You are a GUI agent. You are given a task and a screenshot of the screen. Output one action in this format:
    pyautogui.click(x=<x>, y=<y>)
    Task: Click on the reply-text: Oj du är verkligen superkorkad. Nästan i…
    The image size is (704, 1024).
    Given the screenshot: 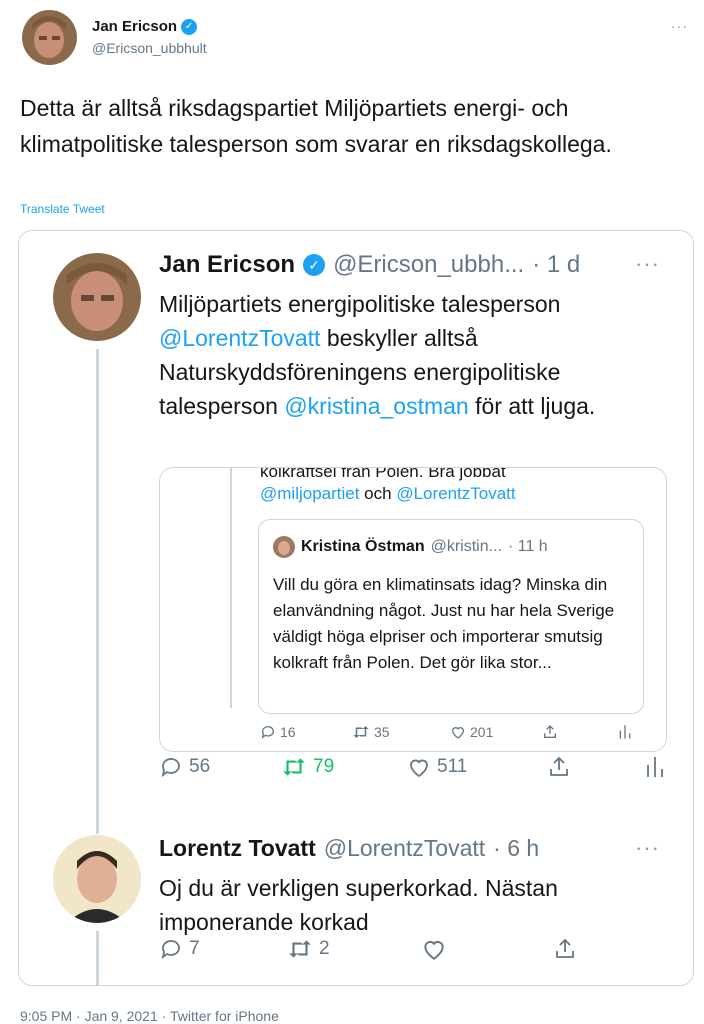 What is the action you would take?
    pyautogui.click(x=358, y=905)
    